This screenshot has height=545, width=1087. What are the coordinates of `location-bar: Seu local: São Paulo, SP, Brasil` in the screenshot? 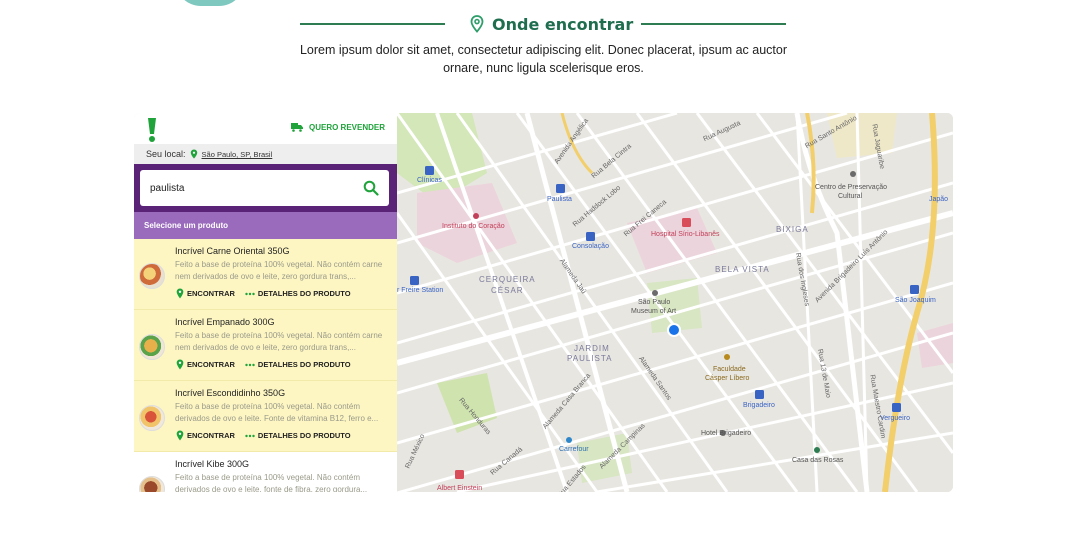 It's located at (265, 154).